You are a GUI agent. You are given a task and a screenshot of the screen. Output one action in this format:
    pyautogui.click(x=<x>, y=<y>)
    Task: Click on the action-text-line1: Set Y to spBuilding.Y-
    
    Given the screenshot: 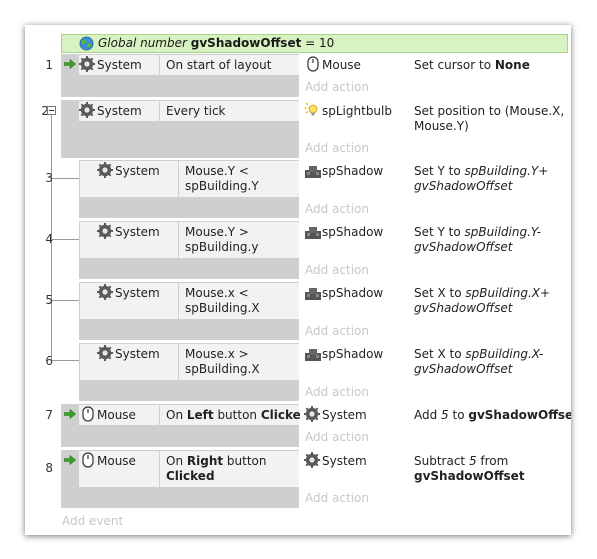 What is the action you would take?
    pyautogui.click(x=477, y=232)
    